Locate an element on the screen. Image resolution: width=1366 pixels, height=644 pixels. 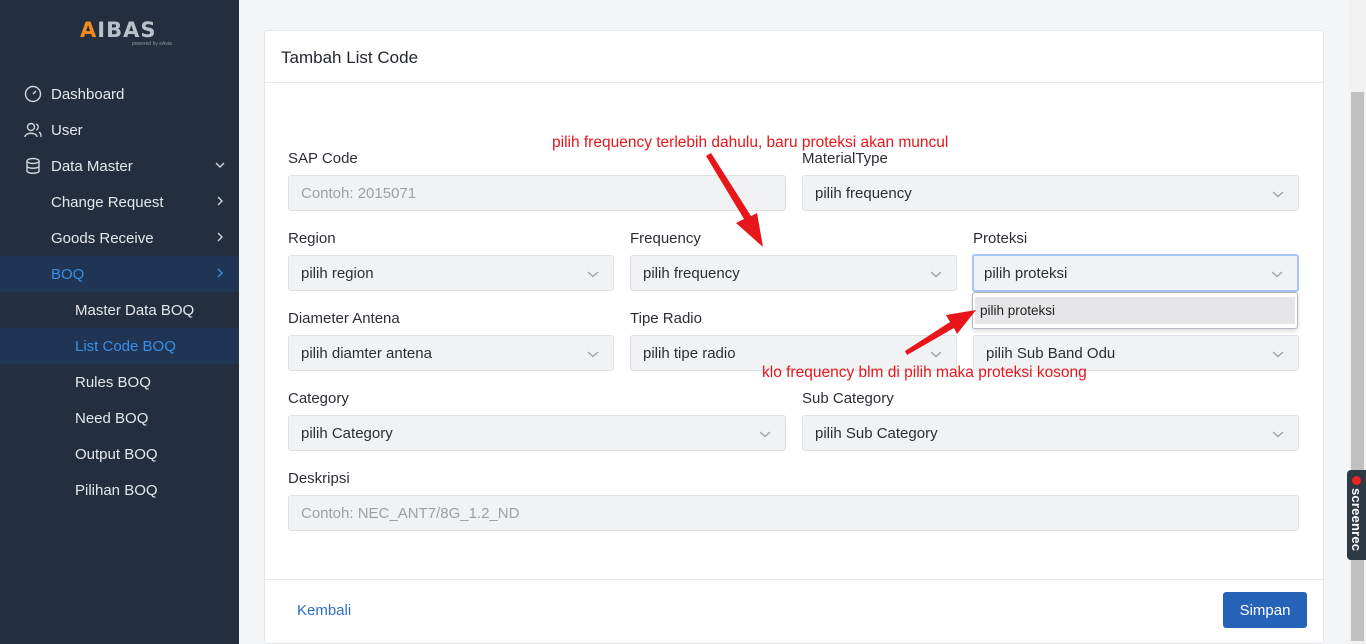
sidebar-item-label: Output BOQ is located at coordinates (116, 454).